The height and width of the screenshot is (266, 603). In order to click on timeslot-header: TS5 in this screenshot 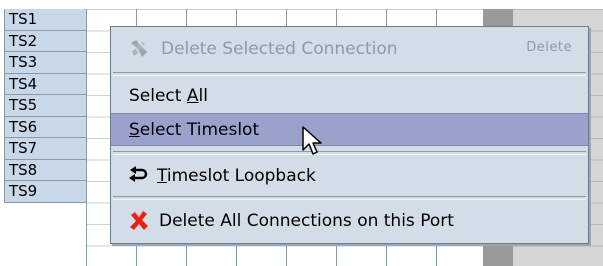, I will do `click(46, 106)`.